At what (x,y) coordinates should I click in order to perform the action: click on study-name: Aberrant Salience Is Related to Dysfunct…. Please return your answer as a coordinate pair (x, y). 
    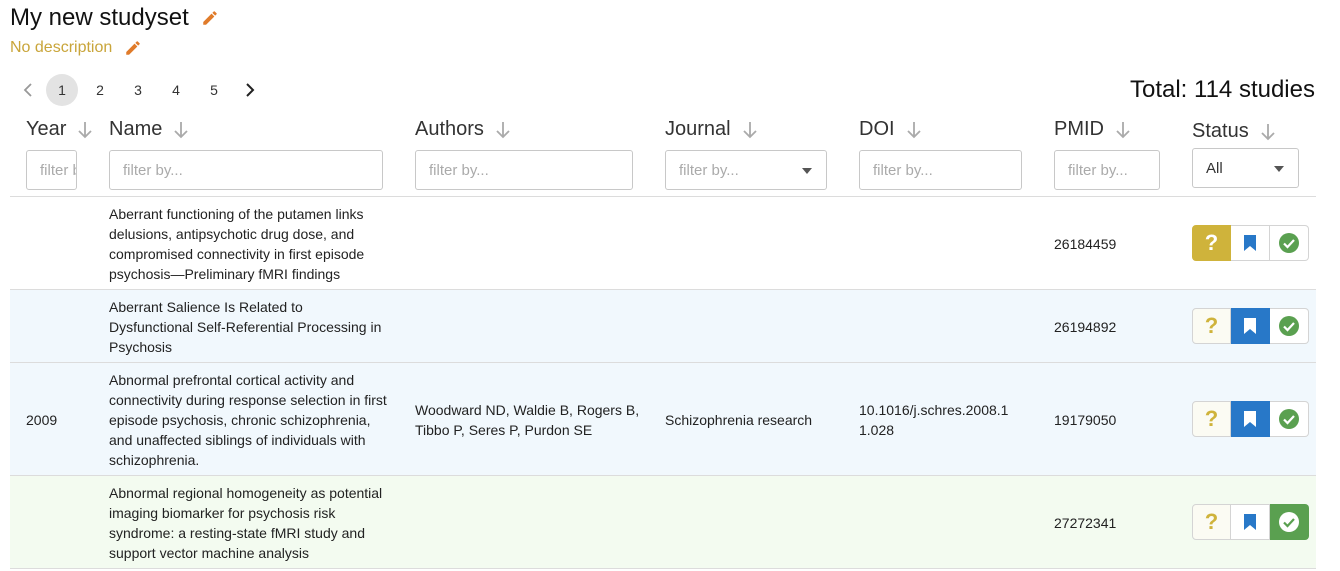
    Looking at the image, I should click on (245, 327).